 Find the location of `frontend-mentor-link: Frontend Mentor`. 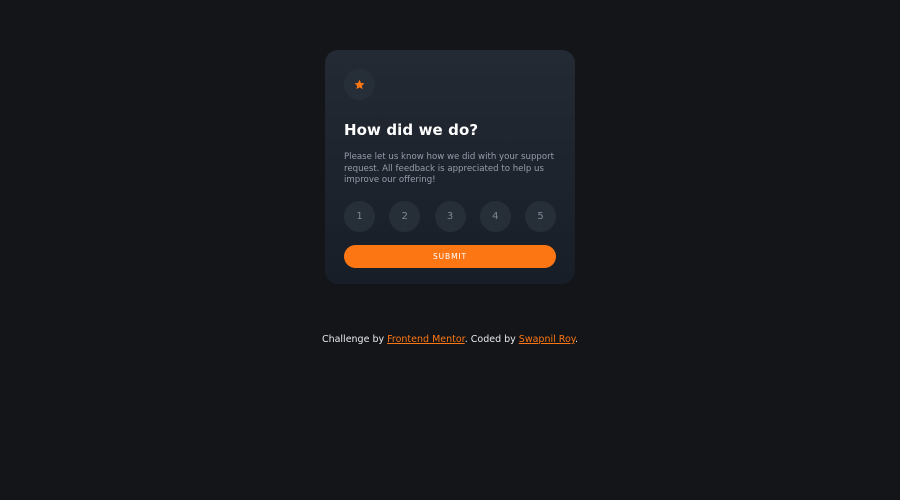

frontend-mentor-link: Frontend Mentor is located at coordinates (426, 339).